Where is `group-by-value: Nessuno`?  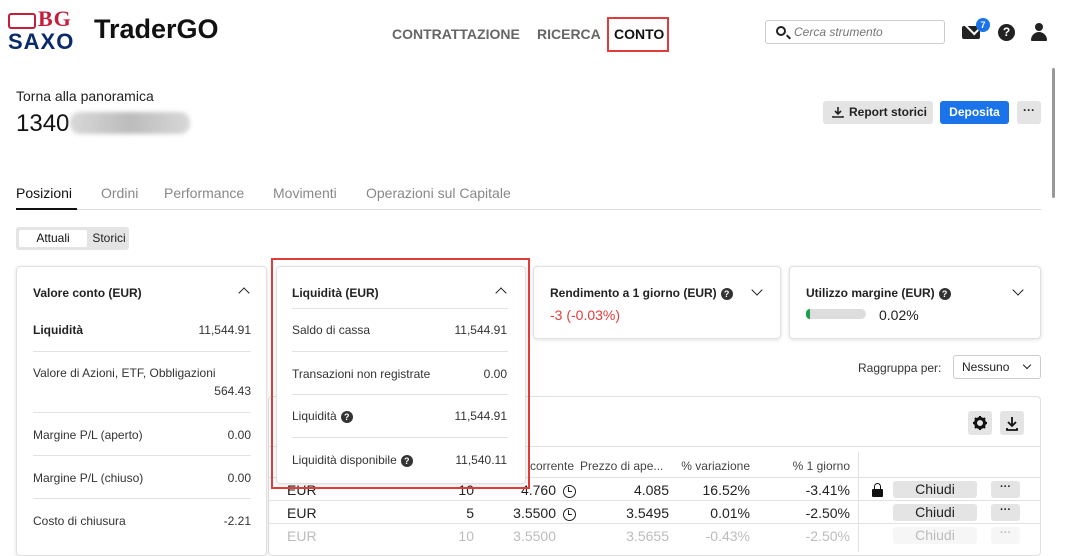 group-by-value: Nessuno is located at coordinates (986, 367).